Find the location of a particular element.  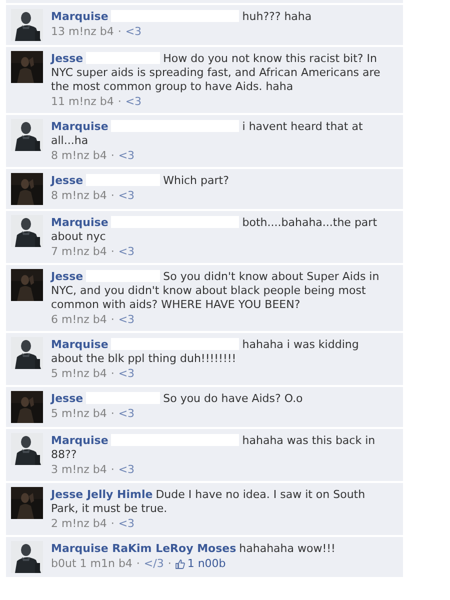

timestamp: 3 m!nz b4 is located at coordinates (79, 470).